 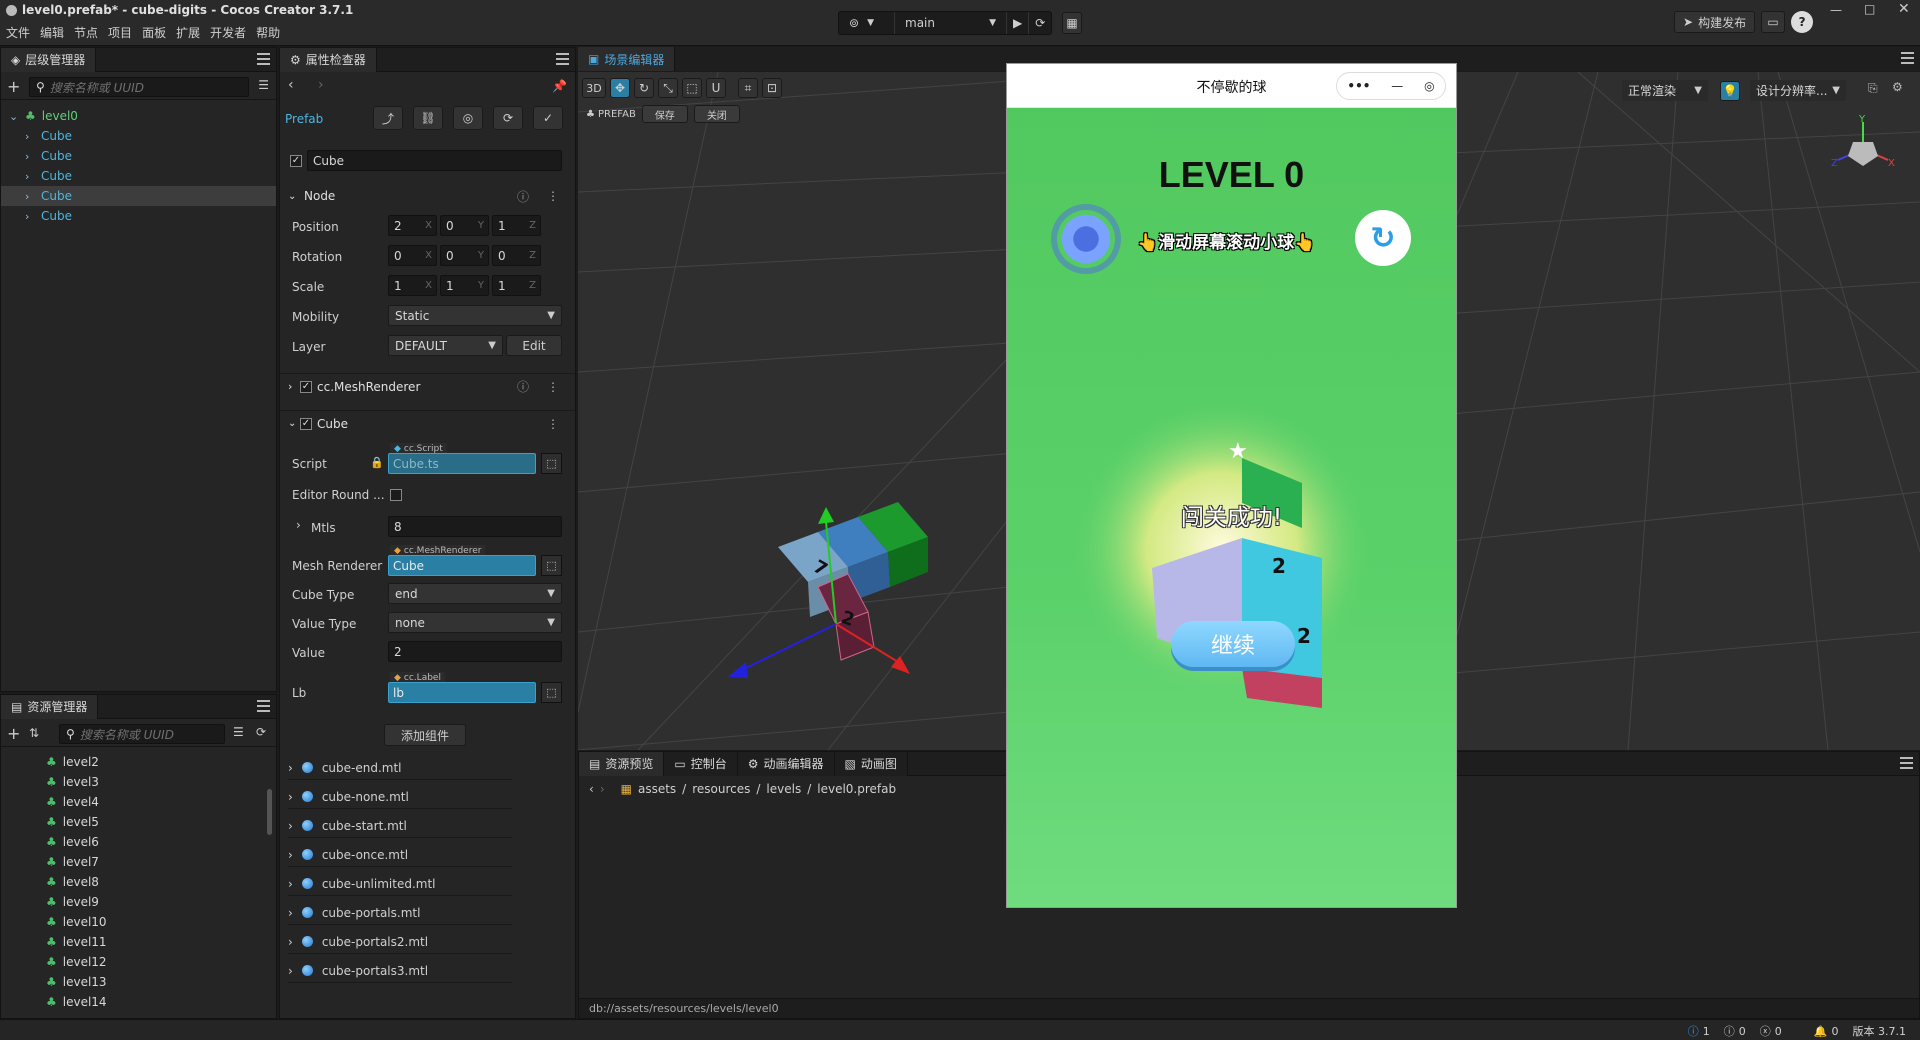 I want to click on lb-field: lb, so click(x=462, y=692).